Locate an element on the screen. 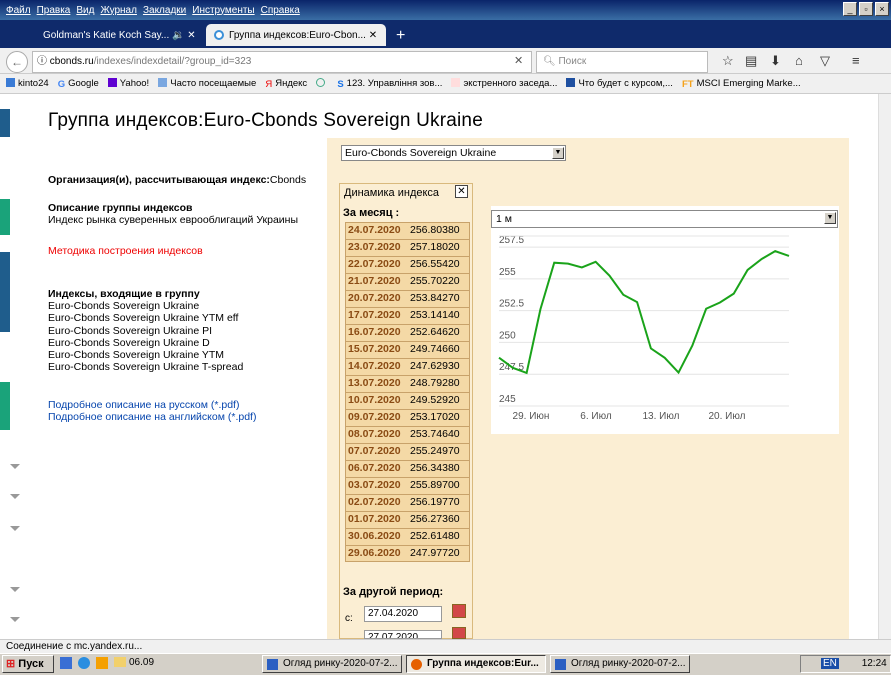 Image resolution: width=891 pixels, height=675 pixels. row-date: 21.07.2020 is located at coordinates (379, 281).